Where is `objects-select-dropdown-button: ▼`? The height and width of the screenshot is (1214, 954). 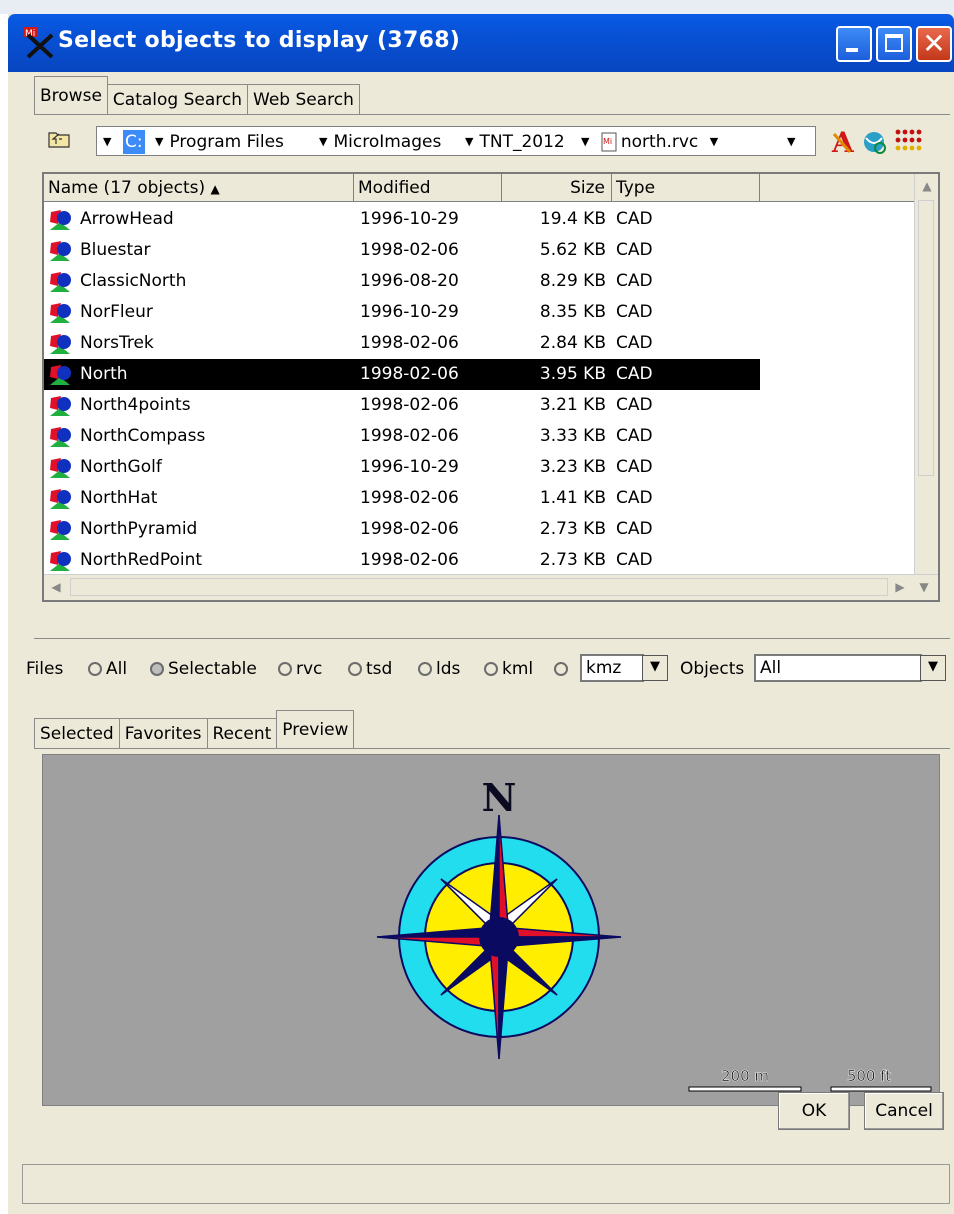
objects-select-dropdown-button: ▼ is located at coordinates (933, 668).